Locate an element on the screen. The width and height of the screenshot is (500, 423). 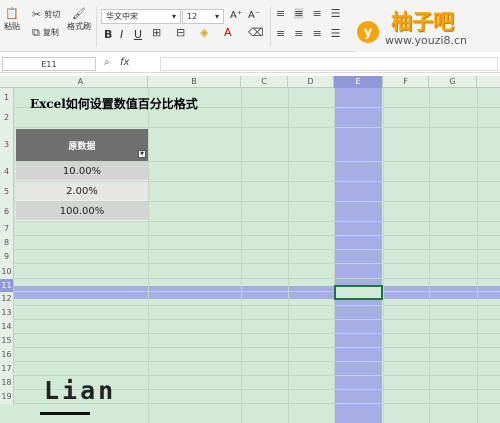
font-name-select: 华文中宋 ▾ is located at coordinates (141, 16).